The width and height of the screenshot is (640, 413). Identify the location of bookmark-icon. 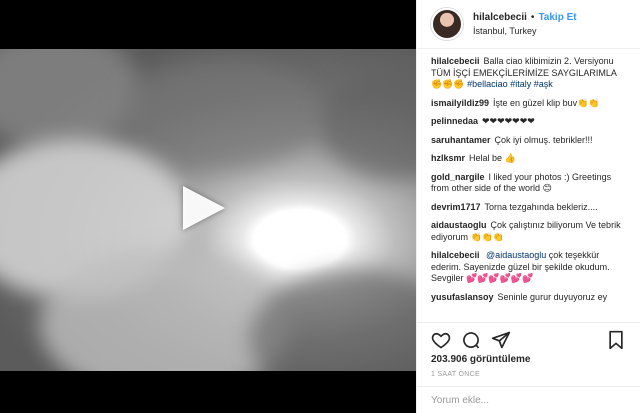
(616, 340).